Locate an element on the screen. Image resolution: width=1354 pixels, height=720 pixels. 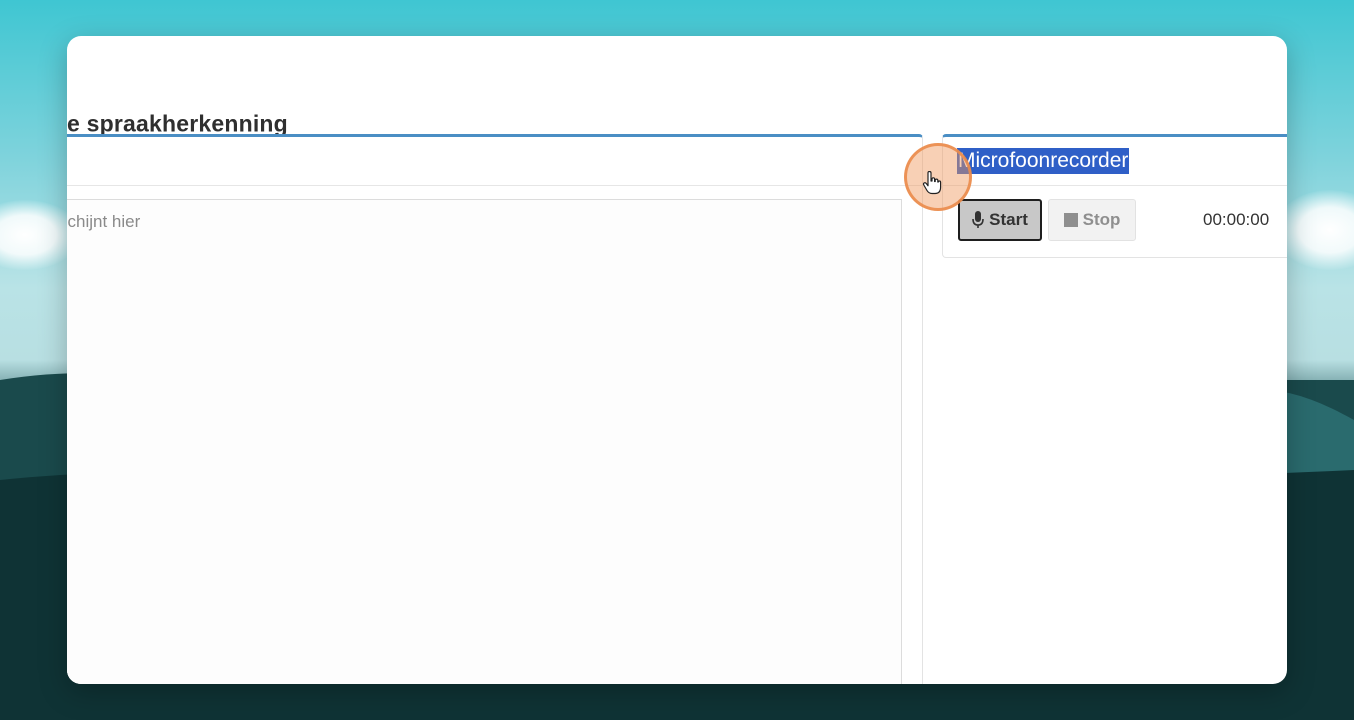
microphone-icon is located at coordinates (978, 219).